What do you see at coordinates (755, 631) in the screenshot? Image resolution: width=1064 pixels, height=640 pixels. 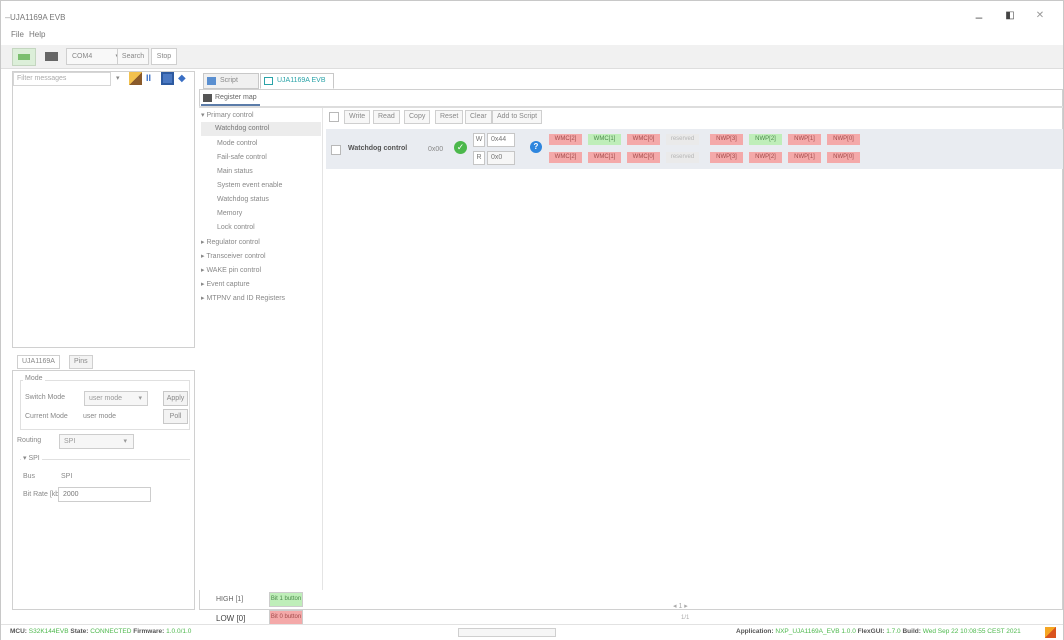 I see `app-label: Application:` at bounding box center [755, 631].